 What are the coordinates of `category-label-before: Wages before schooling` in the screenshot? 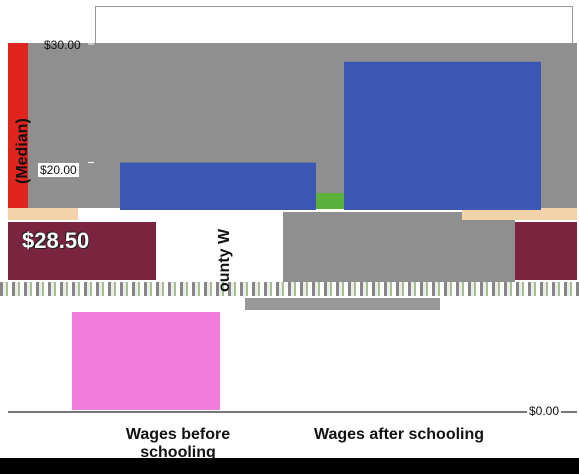 It's located at (178, 443).